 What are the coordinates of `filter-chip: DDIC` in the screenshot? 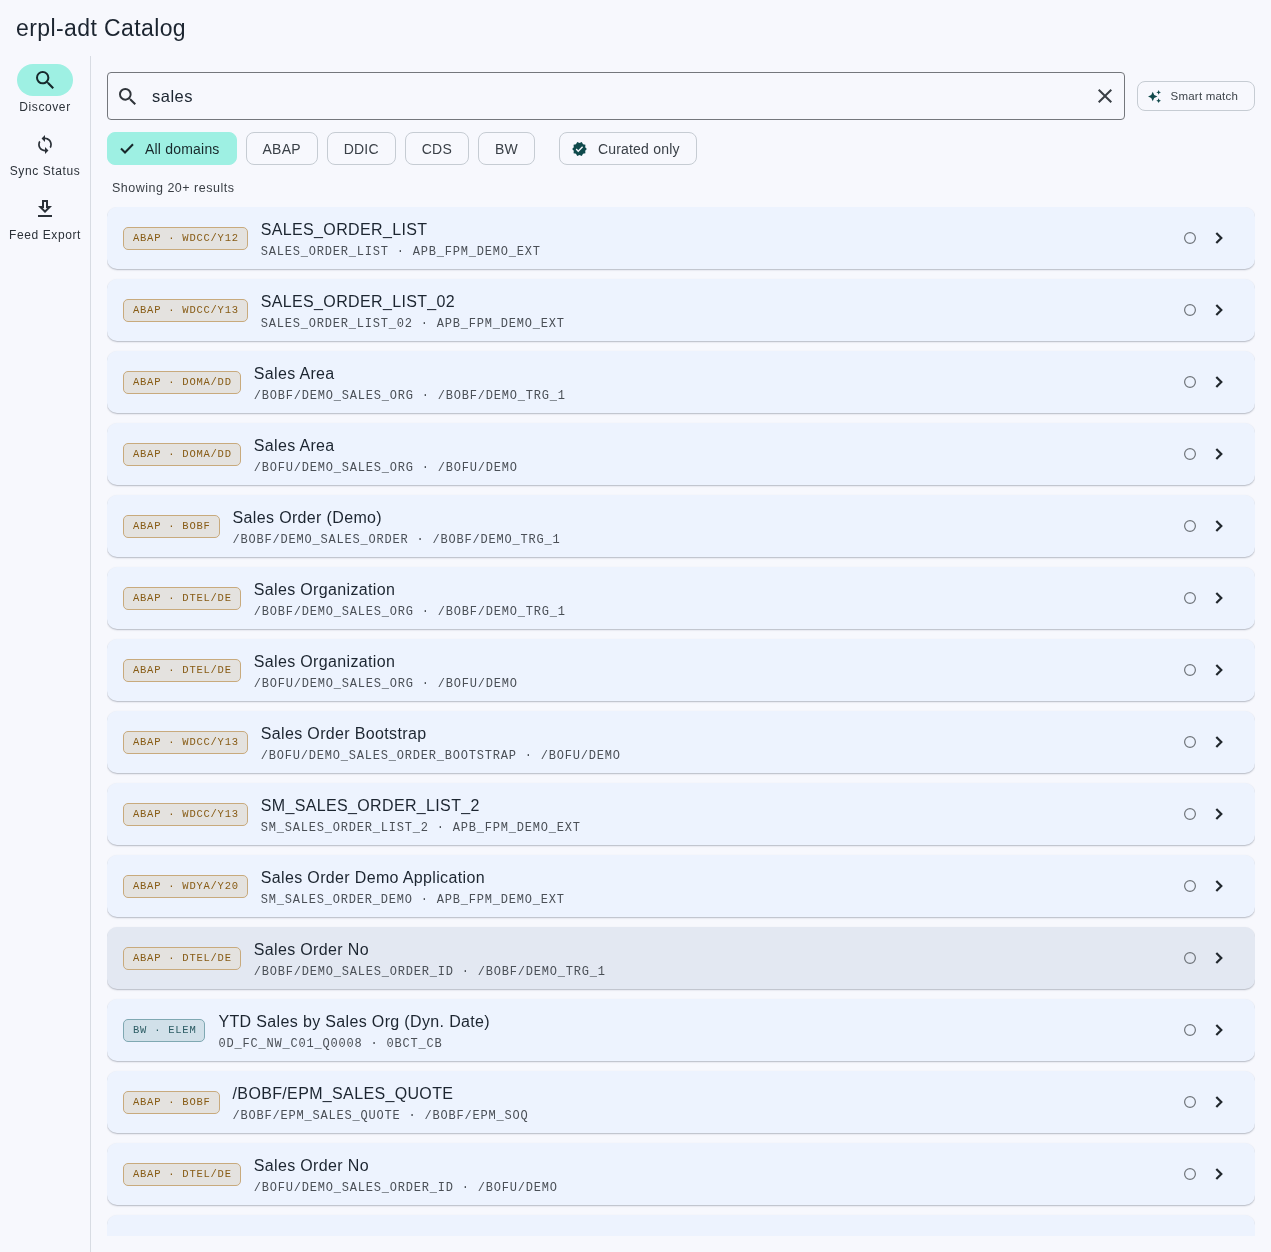 It's located at (361, 148).